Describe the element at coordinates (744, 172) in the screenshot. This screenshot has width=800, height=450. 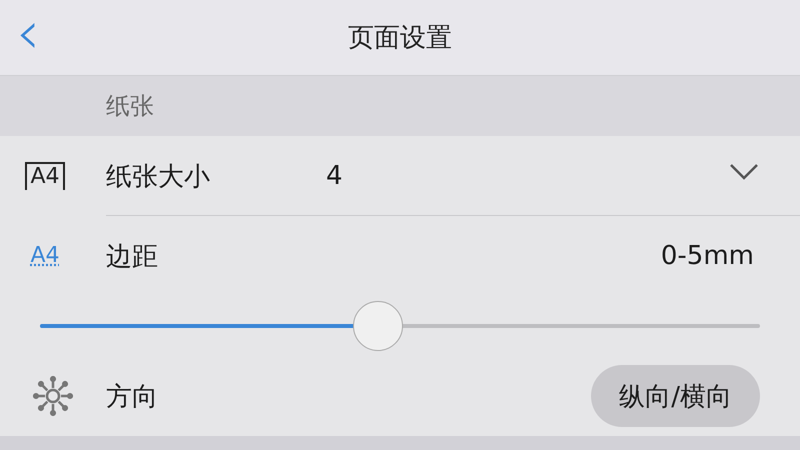
I see `chevron-icon` at that location.